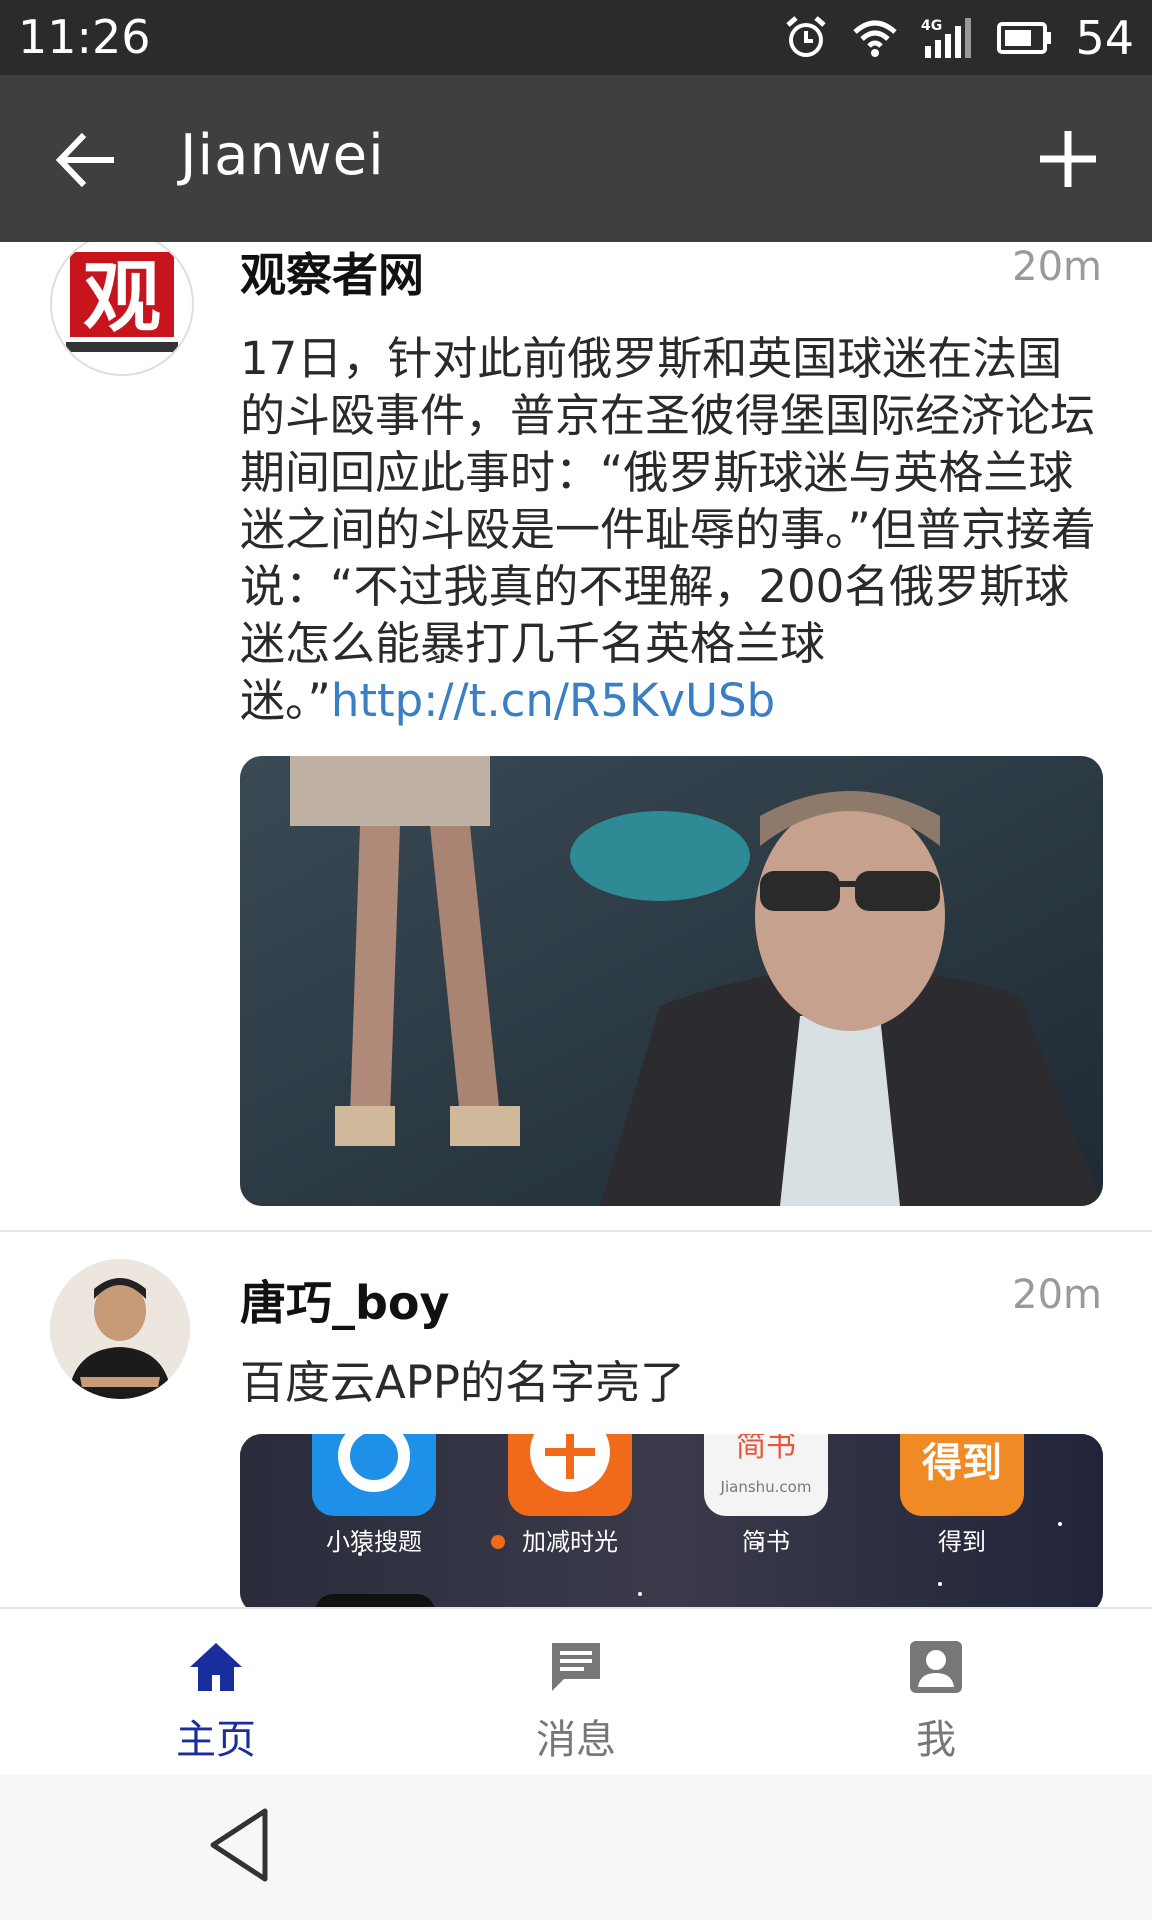 This screenshot has height=1920, width=1152. What do you see at coordinates (766, 1487) in the screenshot?
I see `svg-text: Jianshu.com` at bounding box center [766, 1487].